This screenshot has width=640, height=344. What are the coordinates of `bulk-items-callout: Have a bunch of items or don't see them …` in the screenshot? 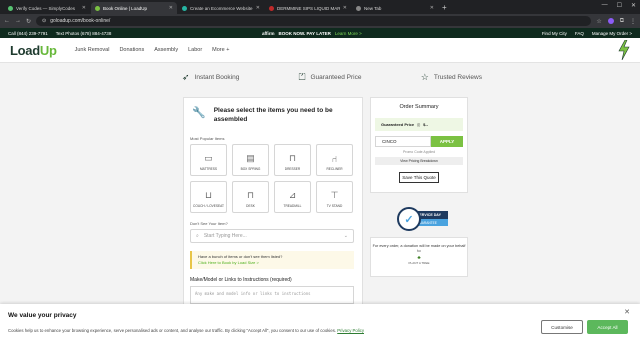 It's located at (272, 260).